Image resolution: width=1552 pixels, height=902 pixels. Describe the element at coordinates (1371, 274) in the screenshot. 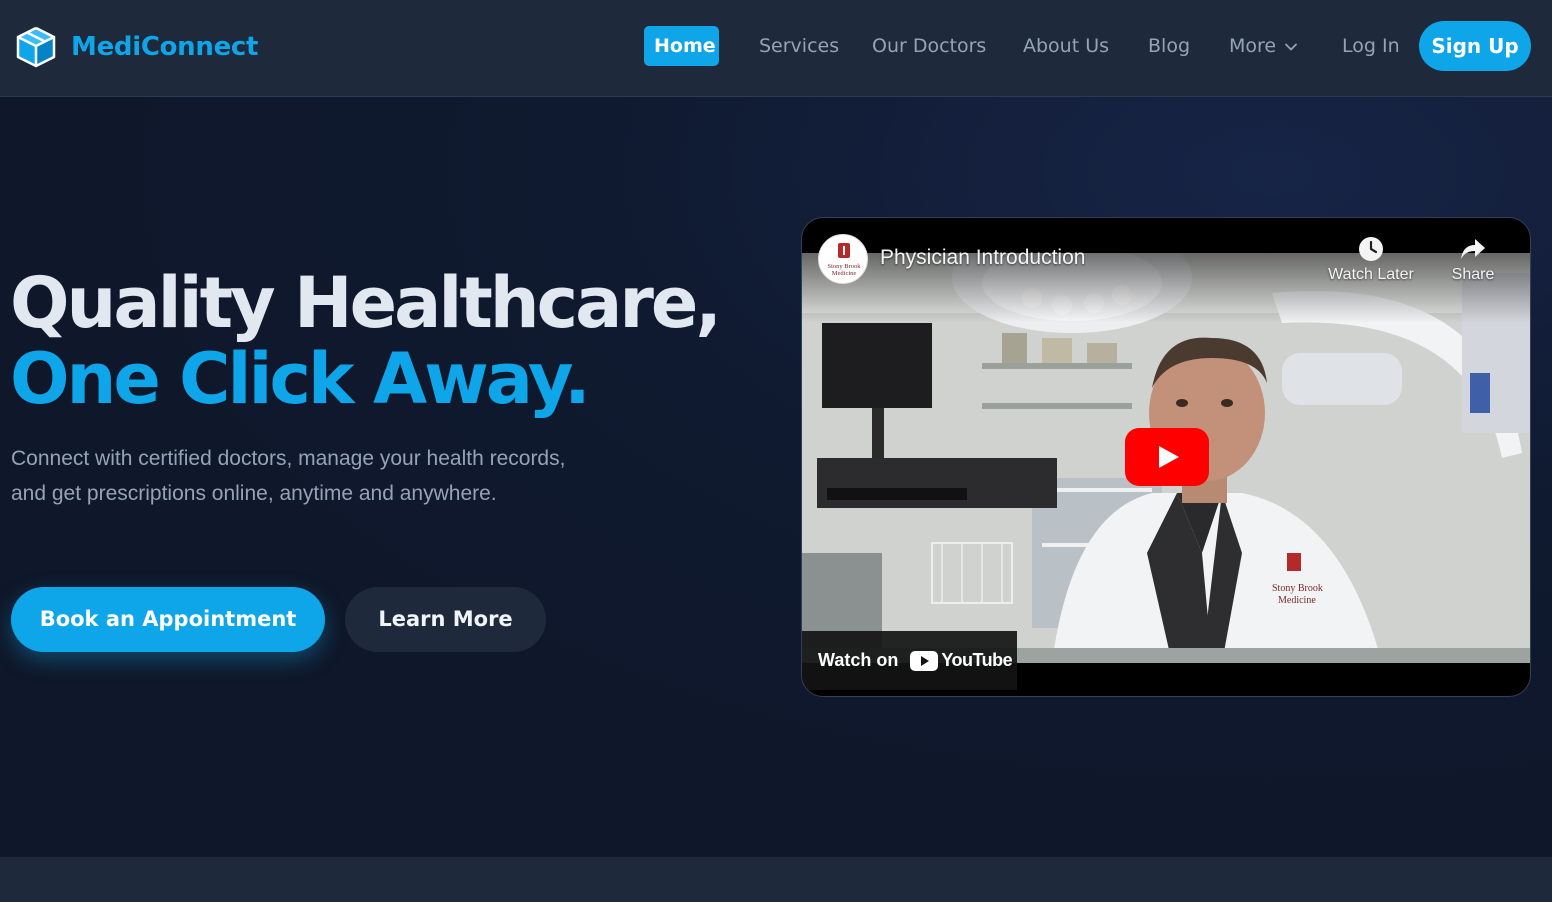

I see `watch-later-label: Watch Later` at that location.